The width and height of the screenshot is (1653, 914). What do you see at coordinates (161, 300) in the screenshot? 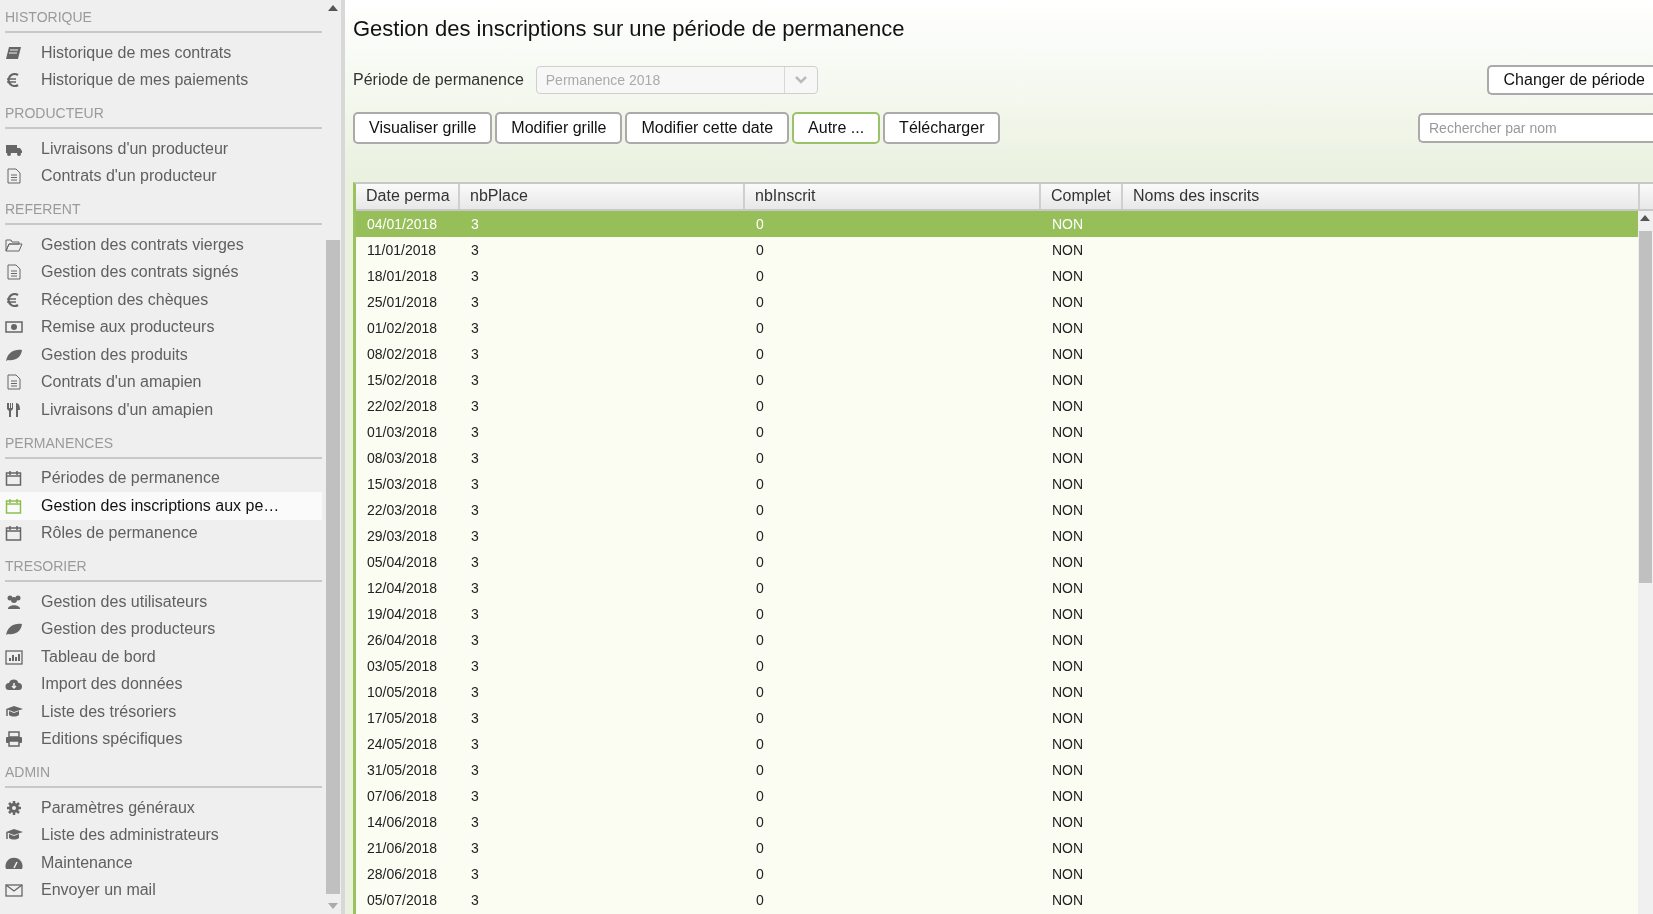
I see `sidebar-item: Réception des chèques` at bounding box center [161, 300].